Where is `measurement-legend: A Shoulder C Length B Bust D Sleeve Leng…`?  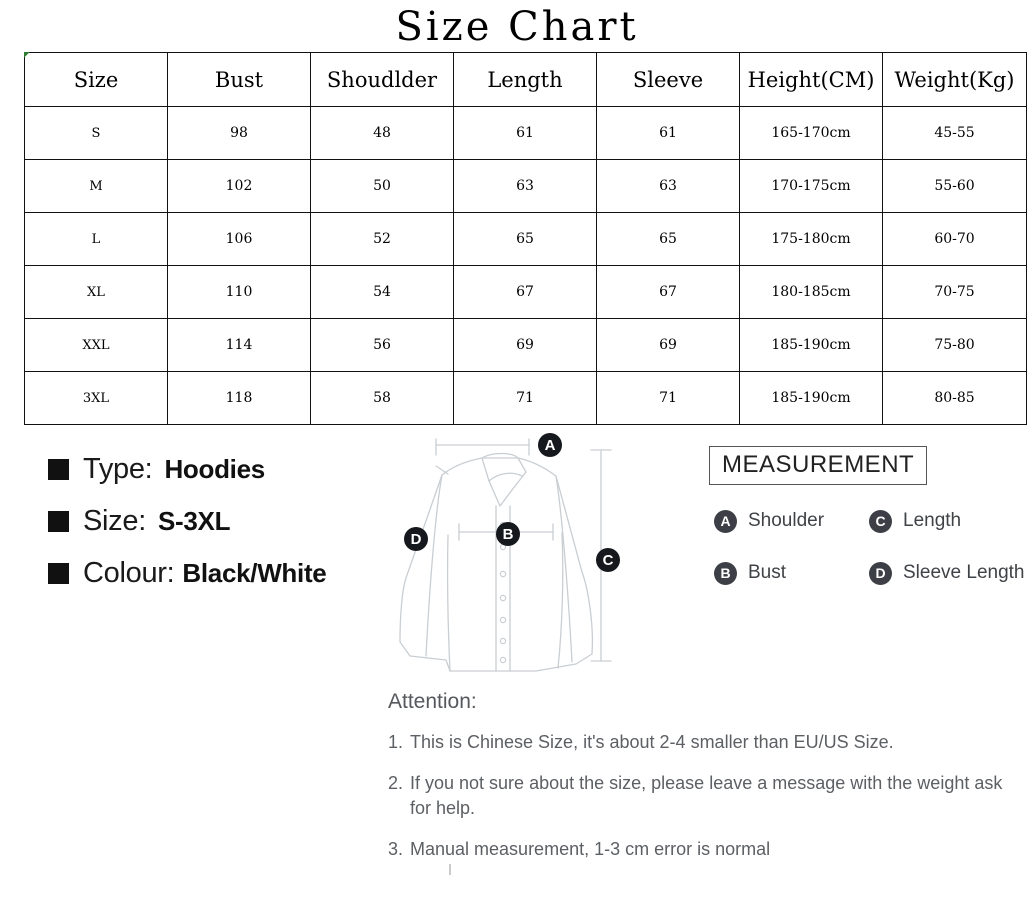 measurement-legend: A Shoulder C Length B Bust D Sleeve Leng… is located at coordinates (874, 547).